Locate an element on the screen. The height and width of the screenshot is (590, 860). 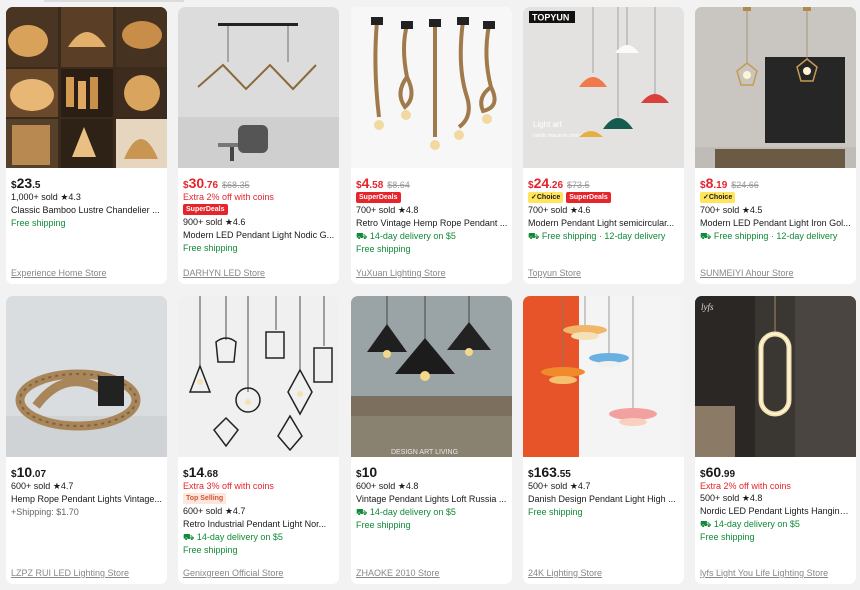
price-decimal: .55 is located at coordinates (563, 474).